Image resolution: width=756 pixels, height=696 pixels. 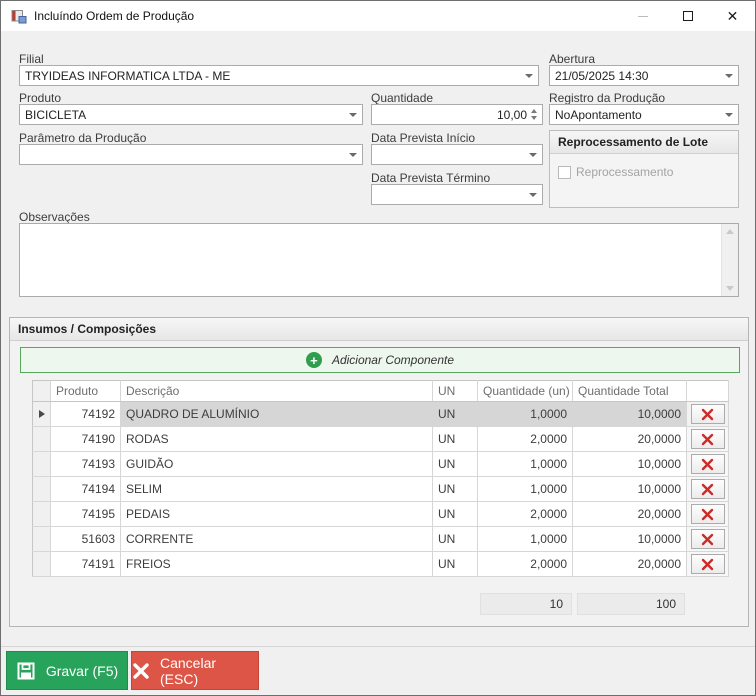 I want to click on produto-value: BICICLETA, so click(x=56, y=114).